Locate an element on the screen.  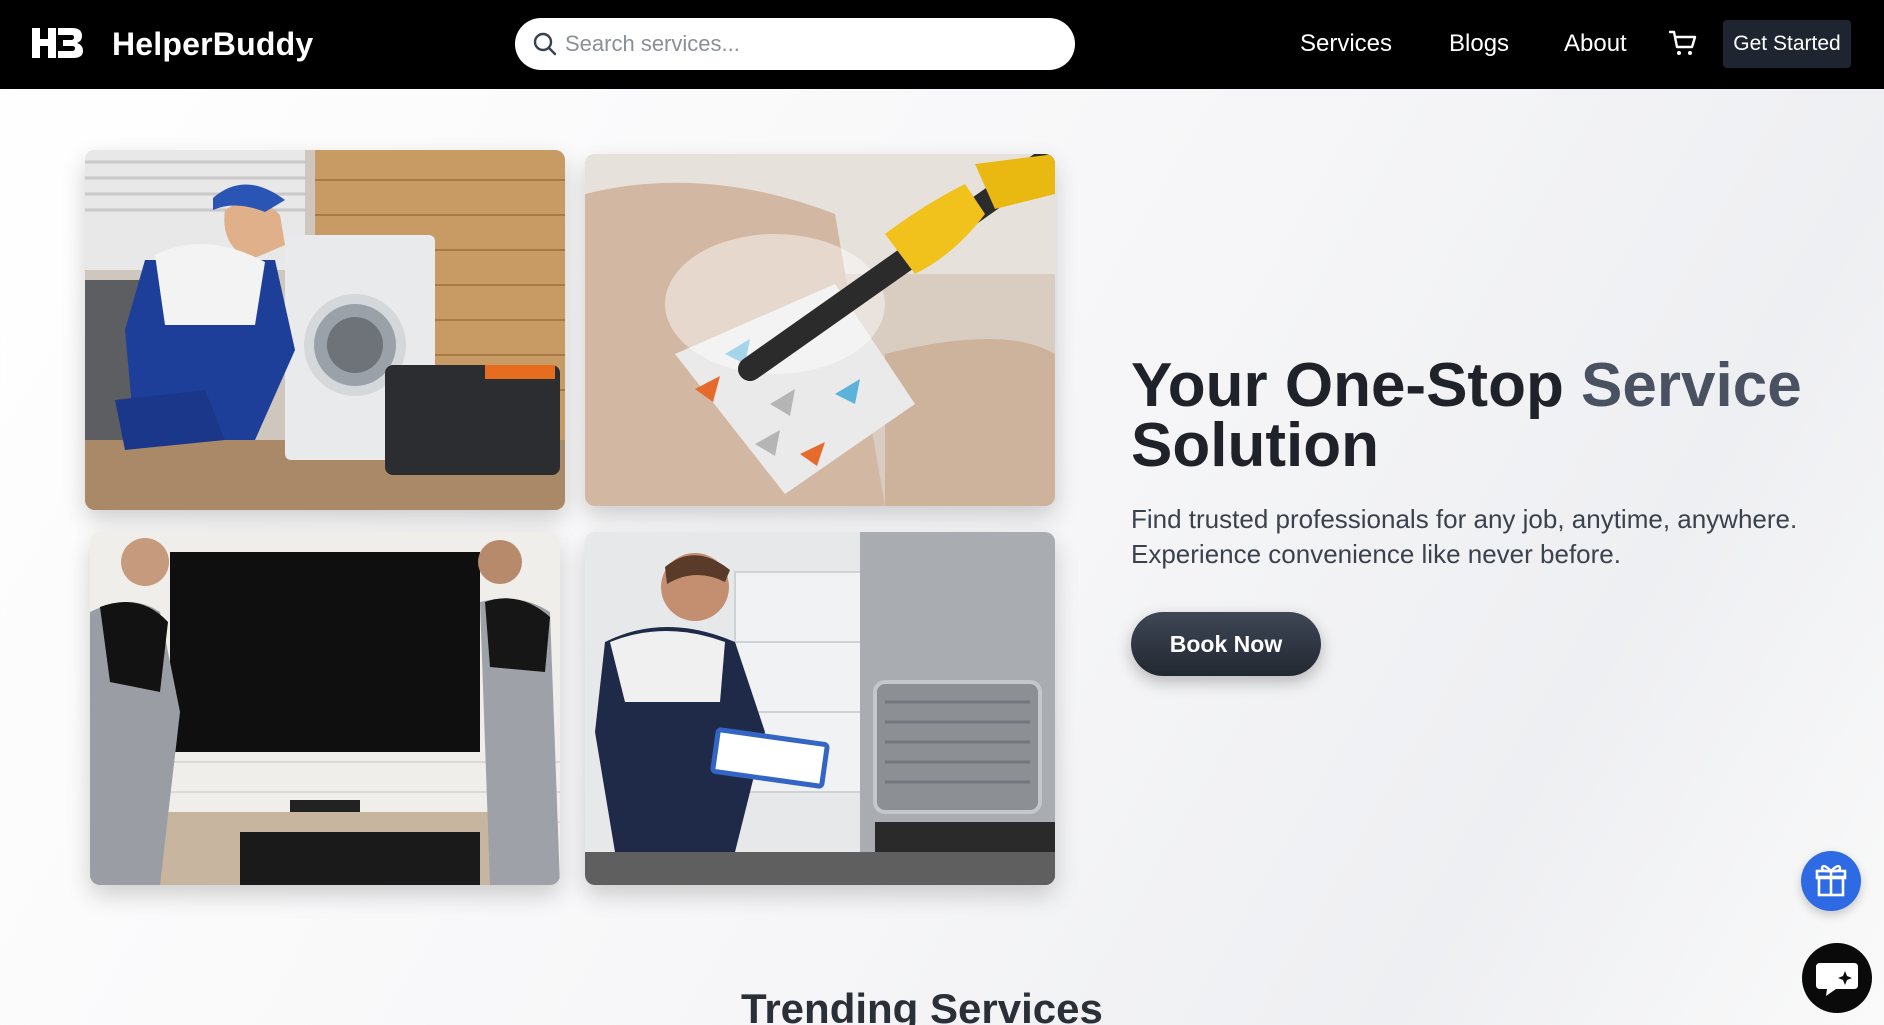
nav-link-blogs: Blogs is located at coordinates (1479, 44).